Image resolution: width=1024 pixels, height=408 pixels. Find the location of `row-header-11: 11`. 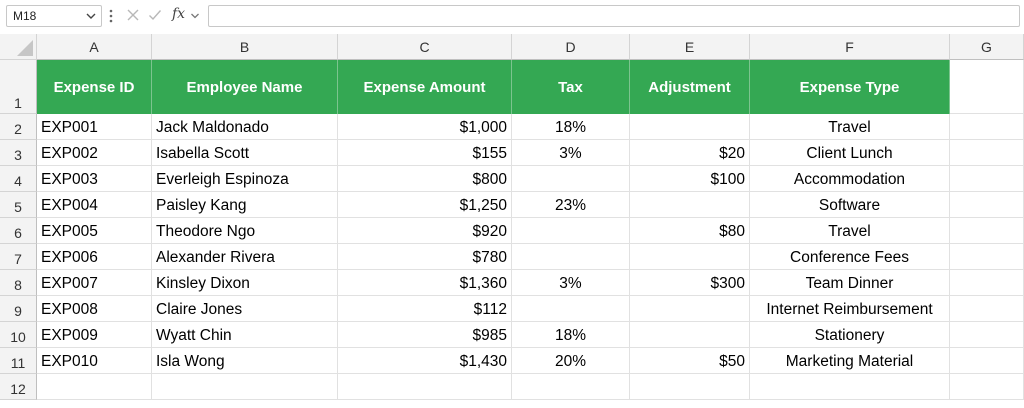

row-header-11: 11 is located at coordinates (18, 361).